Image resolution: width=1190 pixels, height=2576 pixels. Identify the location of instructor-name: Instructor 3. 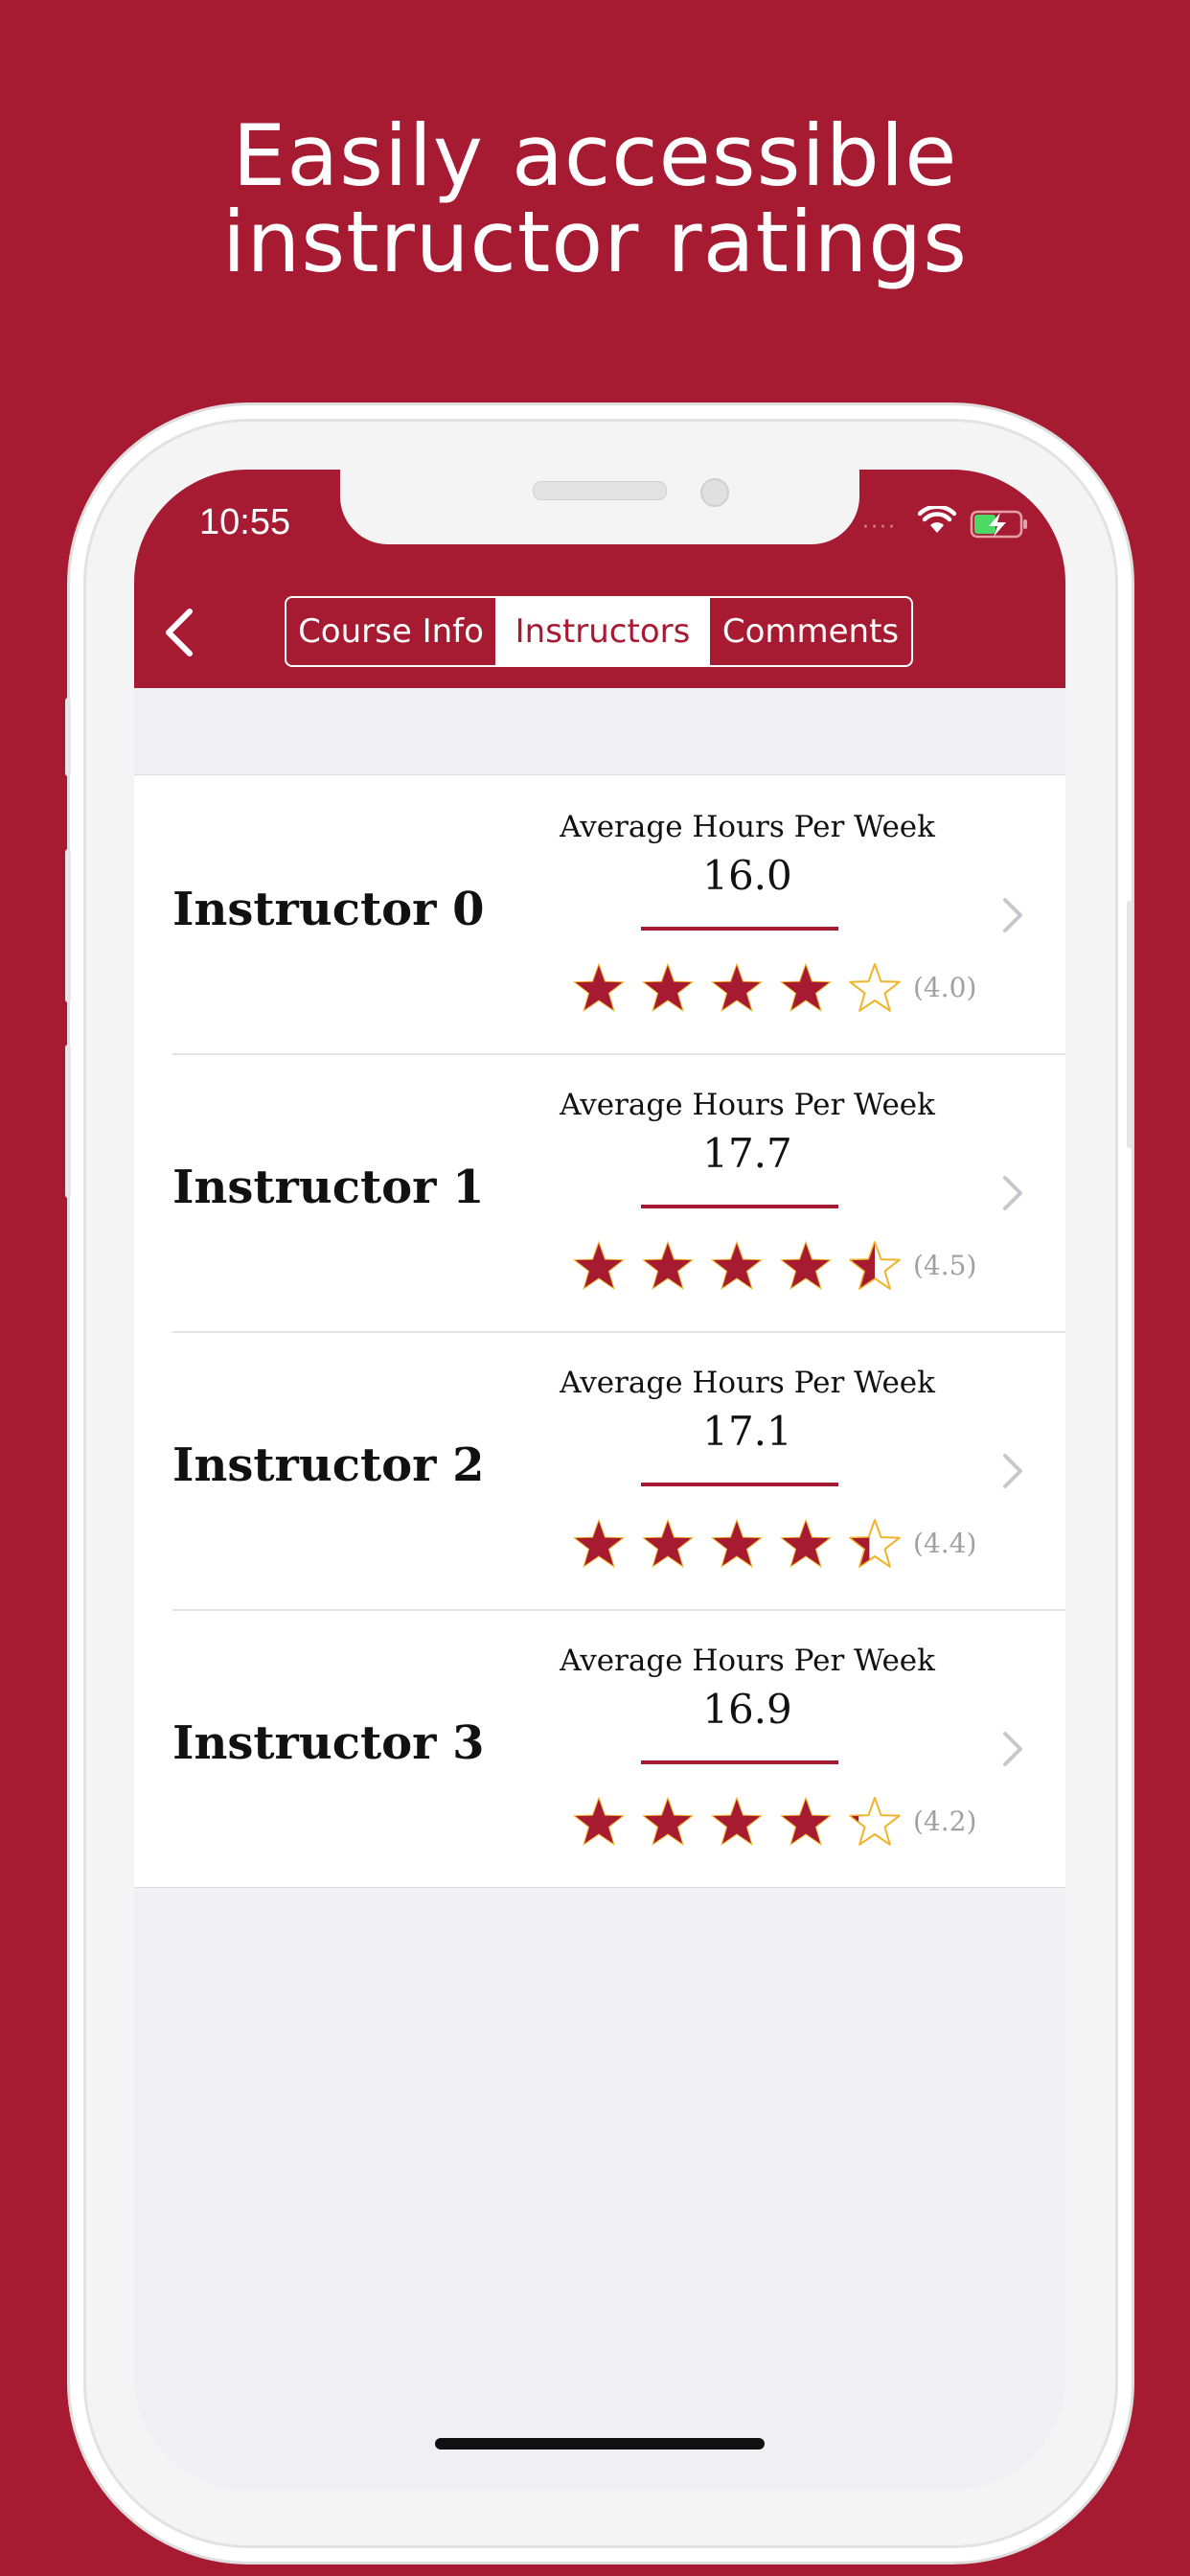
(328, 1743).